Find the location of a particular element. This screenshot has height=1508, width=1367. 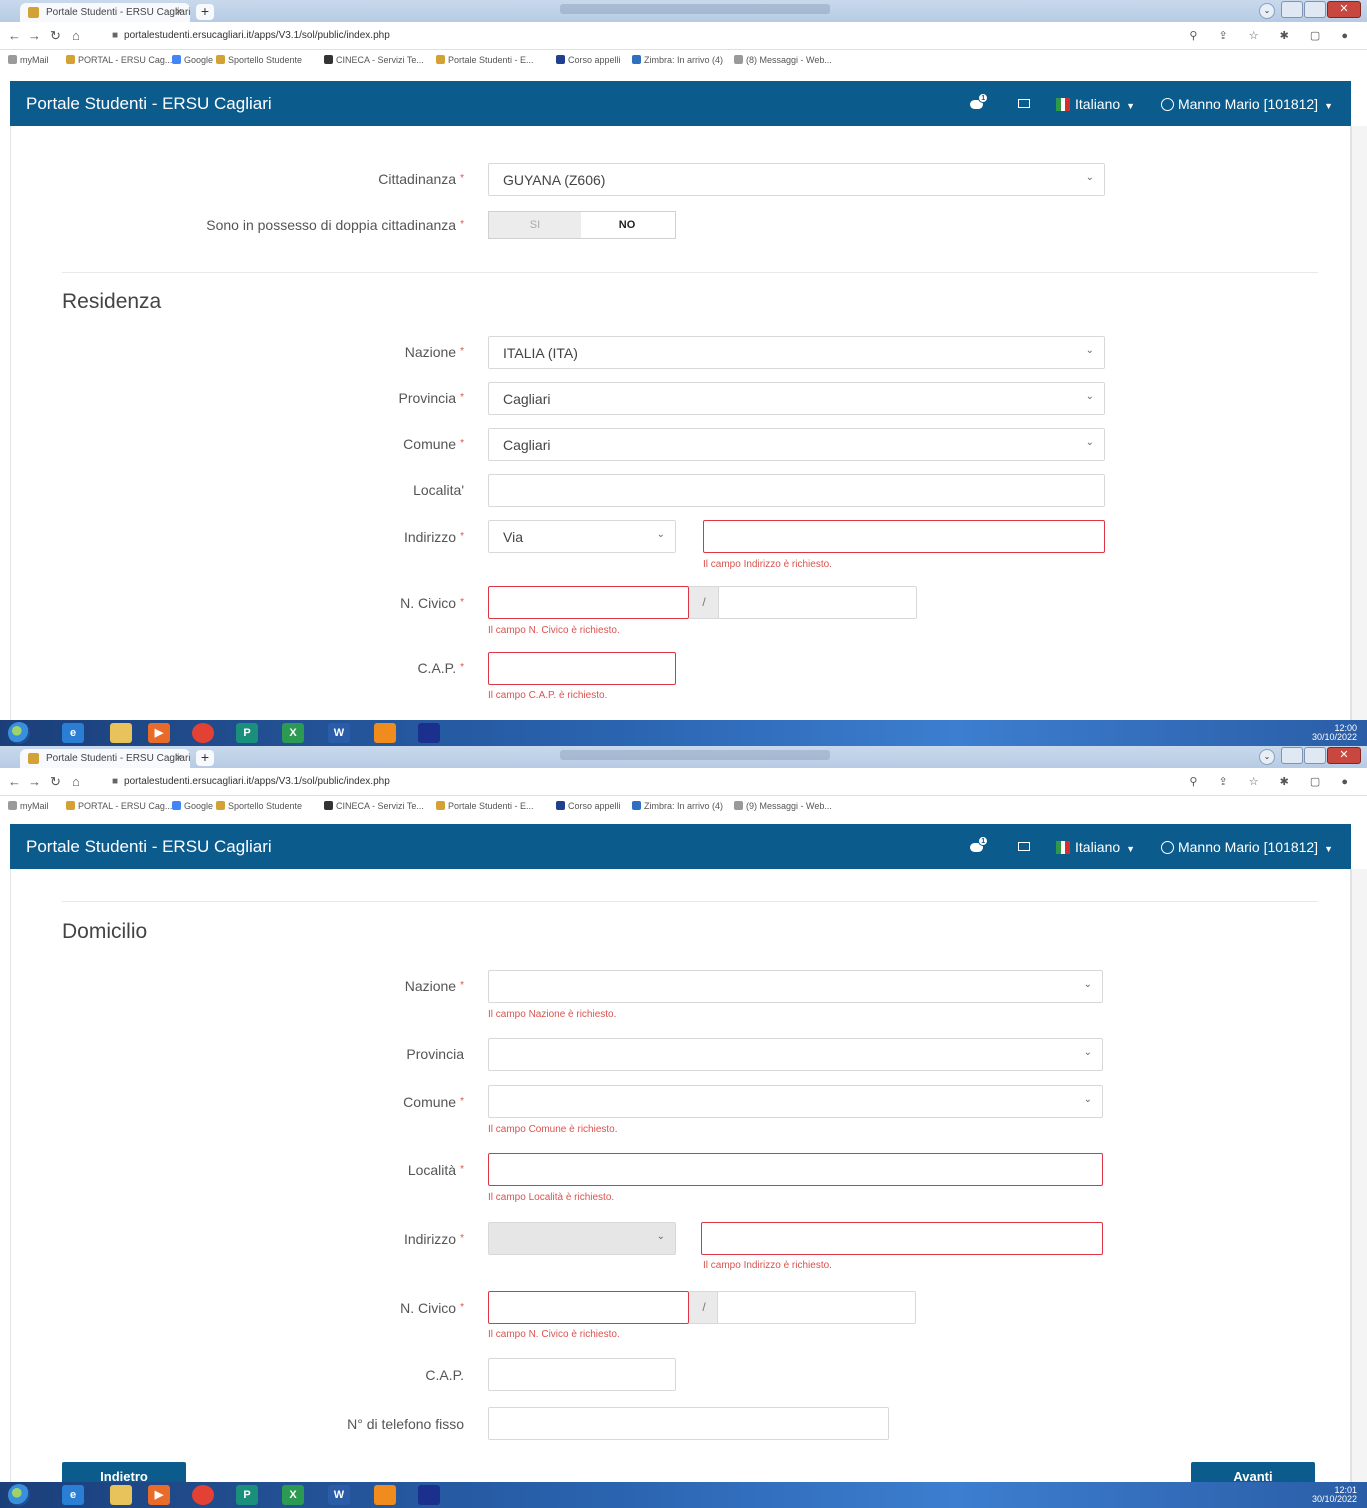

telefono-input is located at coordinates (688, 1423).